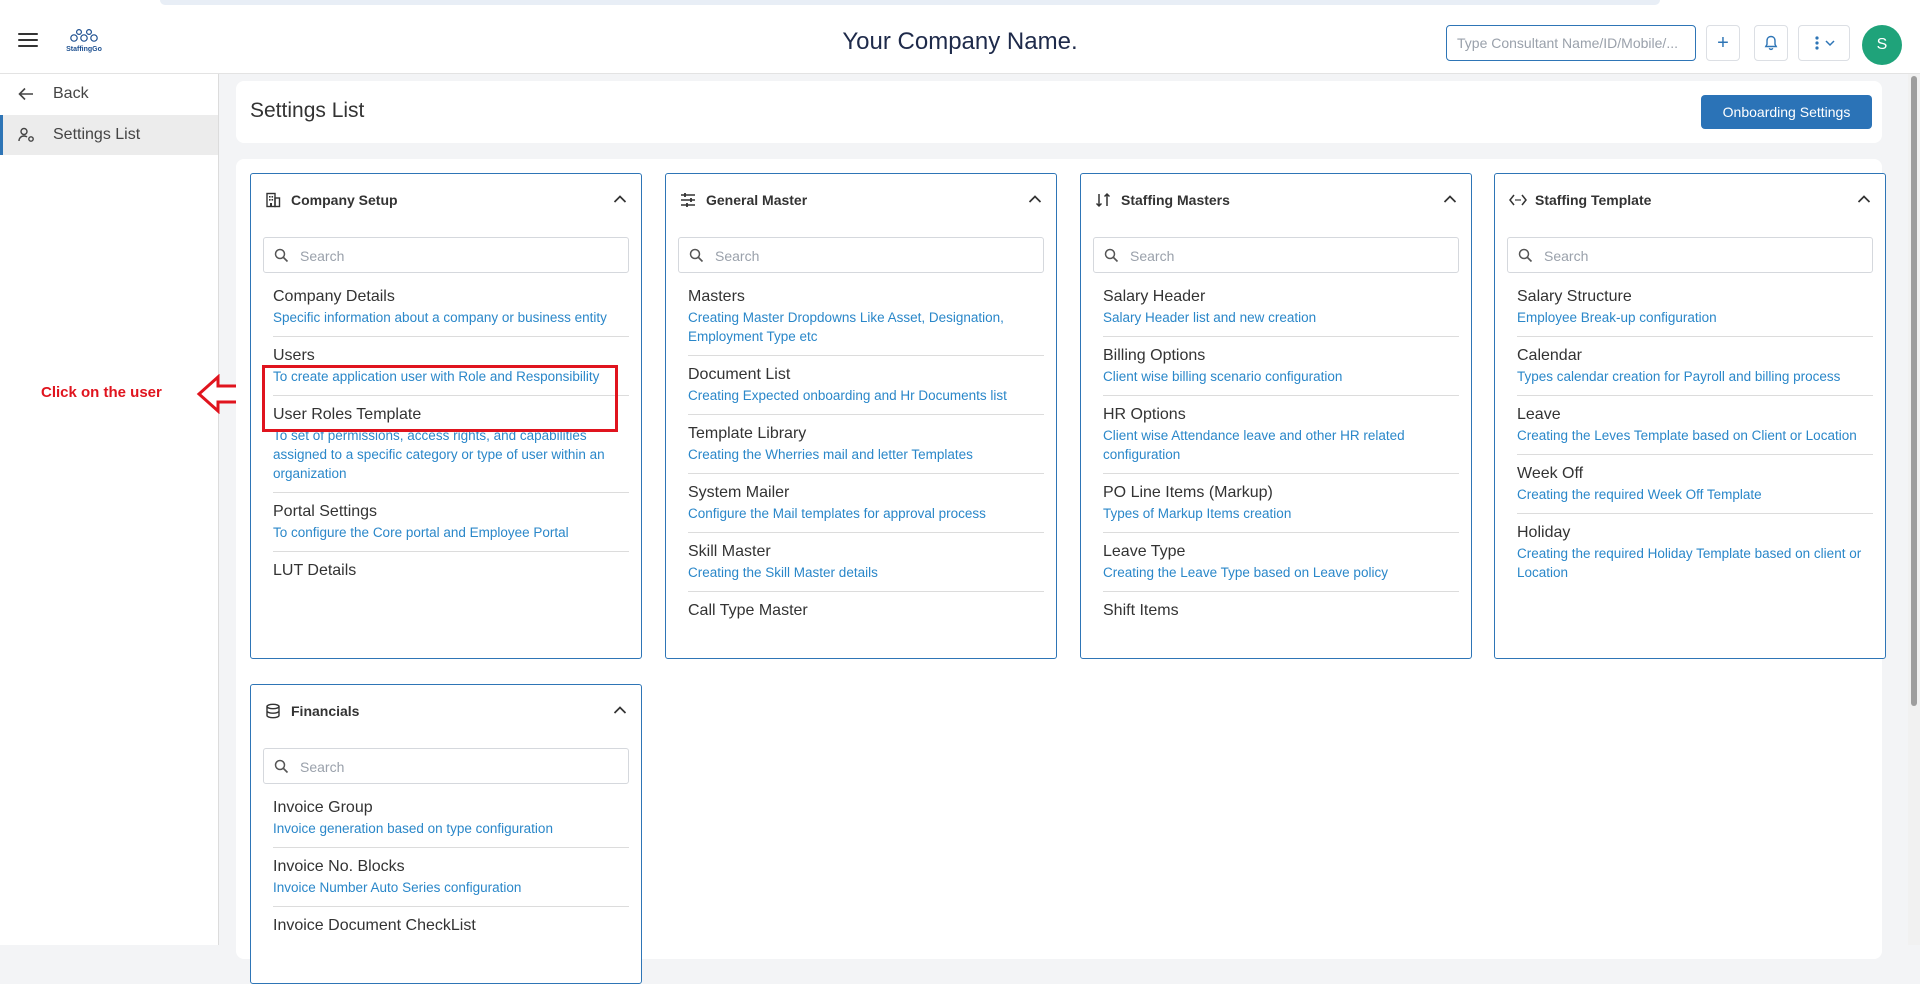 The image size is (1920, 984). I want to click on item-title: User Roles Template, so click(347, 414).